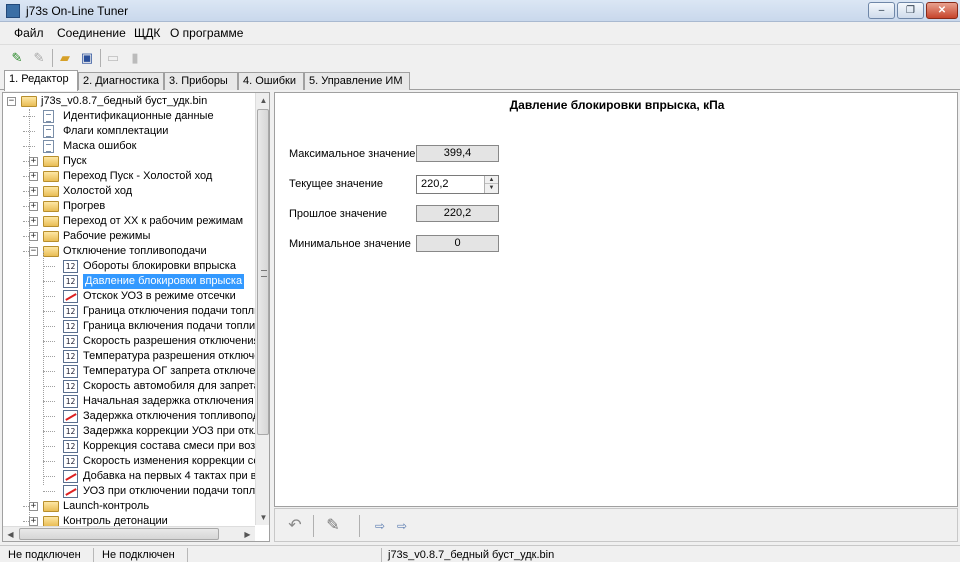  I want to click on tree-vertical-scrollbar: ▲ ▼, so click(262, 309).